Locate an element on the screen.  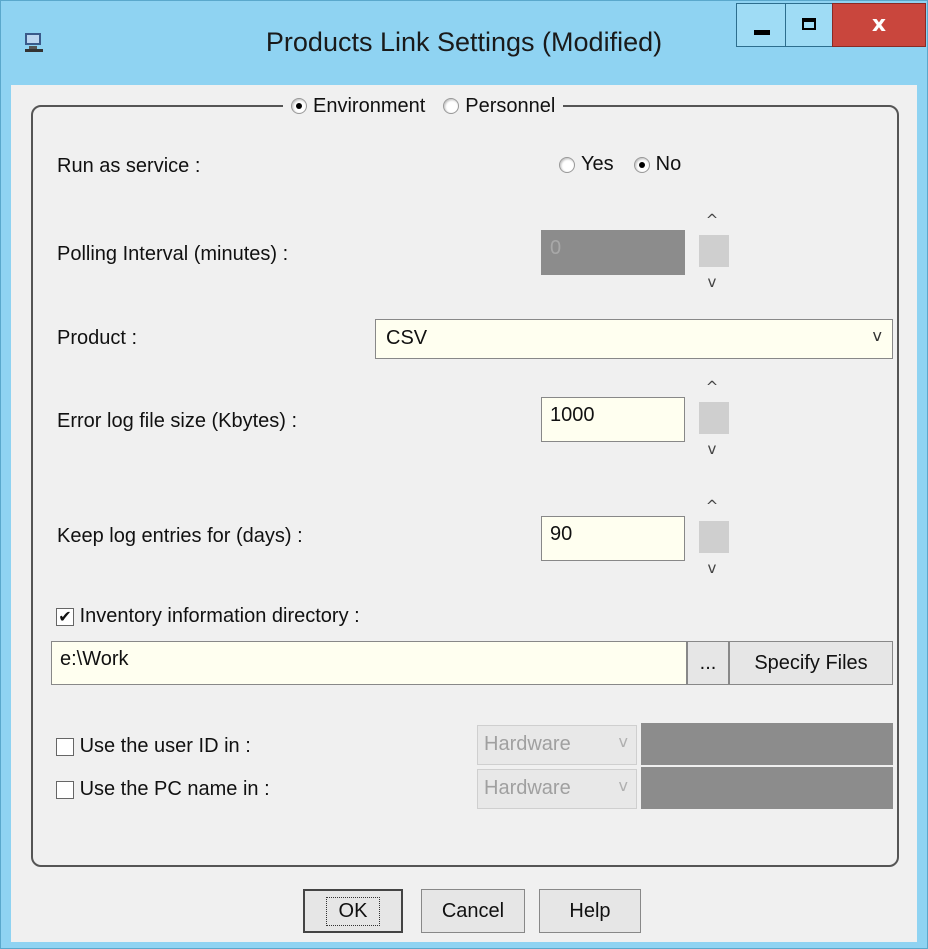
use-user-id-row: Use the user ID in : is located at coordinates (153, 746).